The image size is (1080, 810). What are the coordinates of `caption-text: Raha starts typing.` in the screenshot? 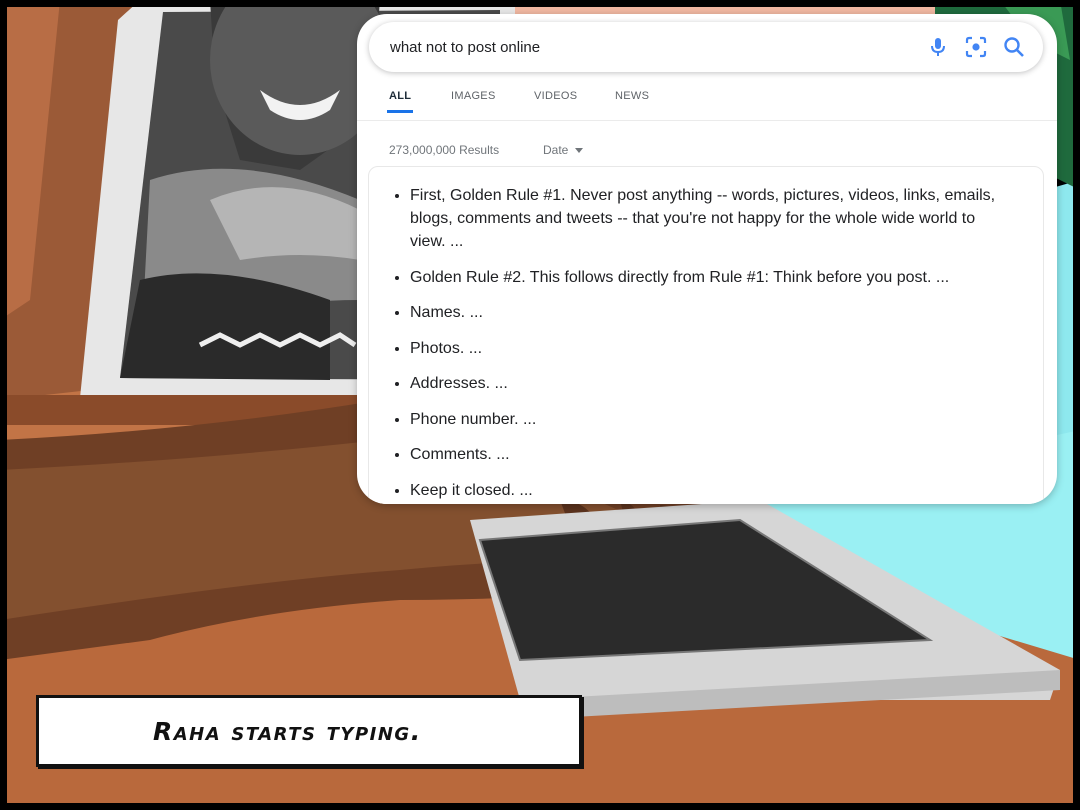 It's located at (287, 731).